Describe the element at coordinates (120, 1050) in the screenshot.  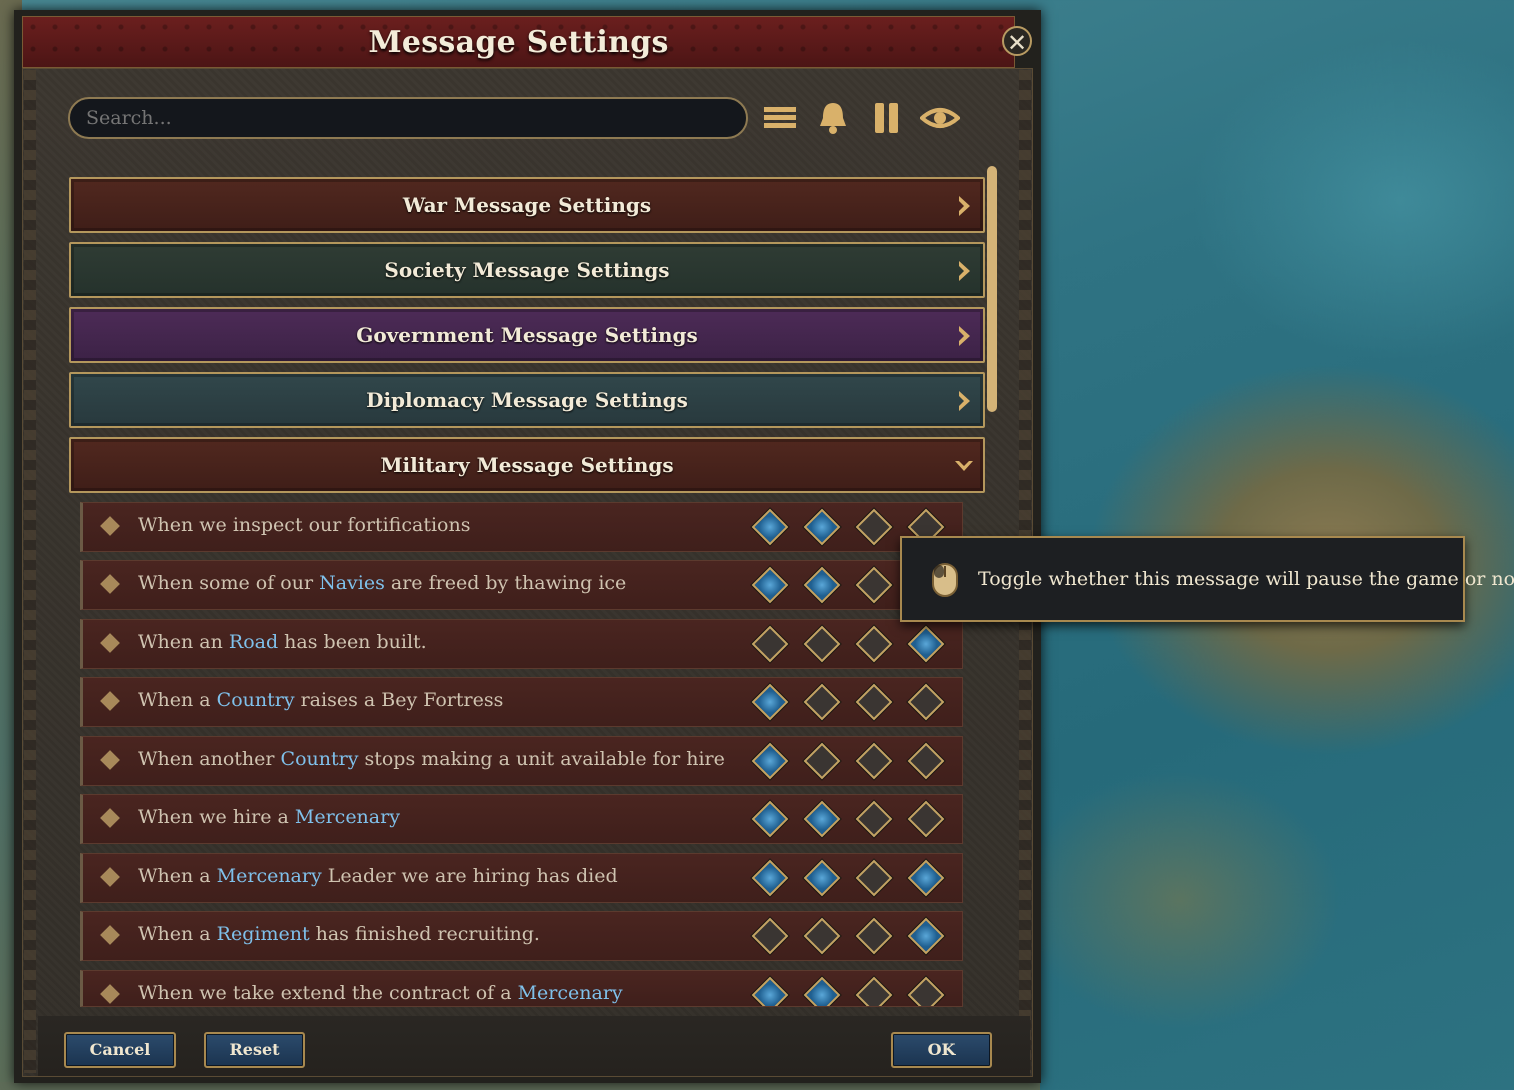
I see `cancel-button: Cancel` at that location.